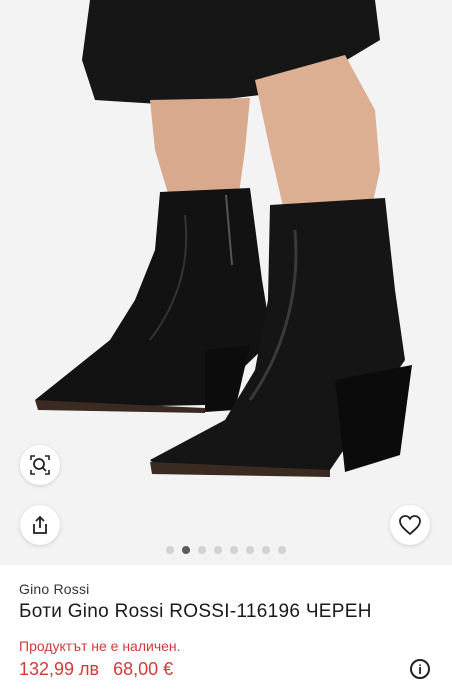 This screenshot has height=700, width=452. What do you see at coordinates (226, 550) in the screenshot?
I see `gallery-pagination` at bounding box center [226, 550].